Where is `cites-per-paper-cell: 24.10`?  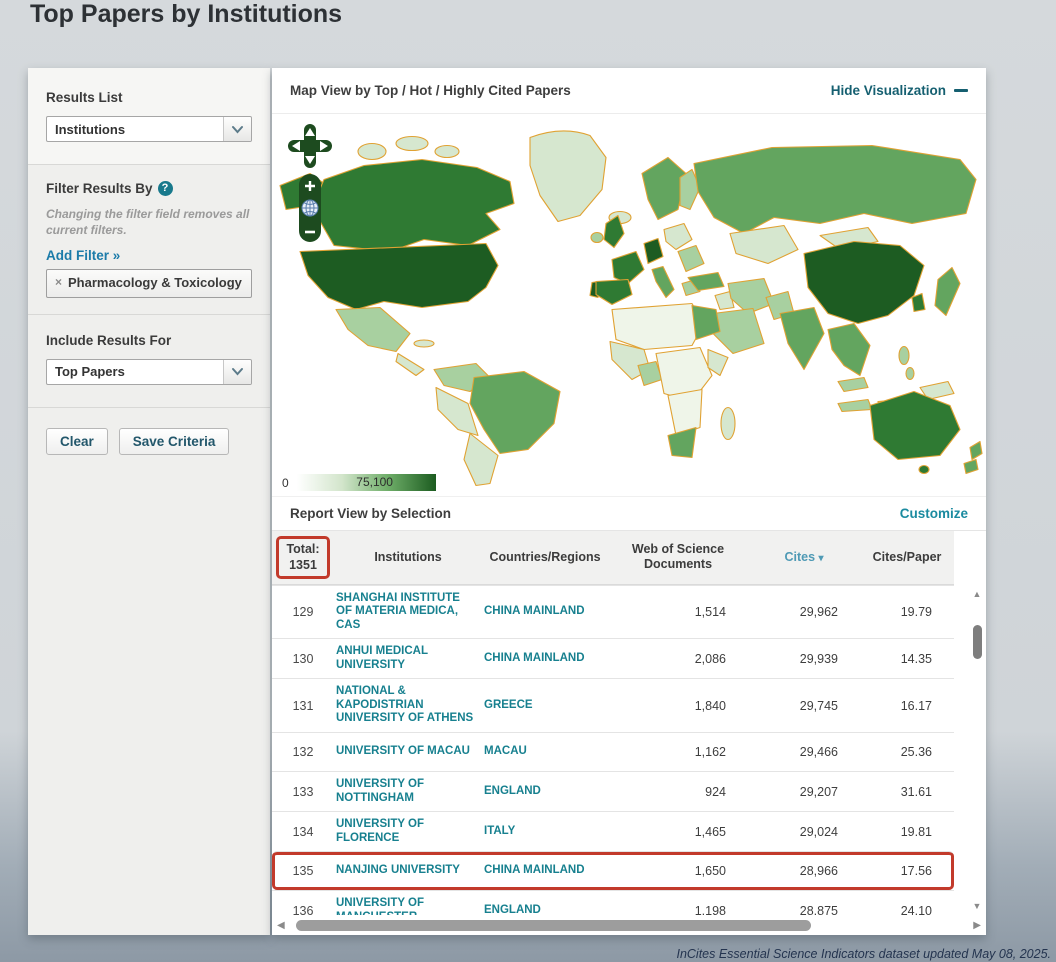 cites-per-paper-cell: 24.10 is located at coordinates (916, 909).